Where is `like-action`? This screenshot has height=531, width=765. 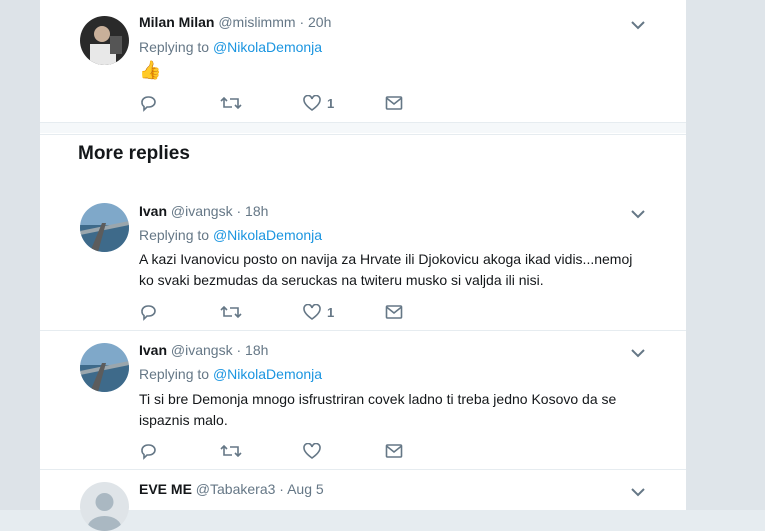 like-action is located at coordinates (315, 451).